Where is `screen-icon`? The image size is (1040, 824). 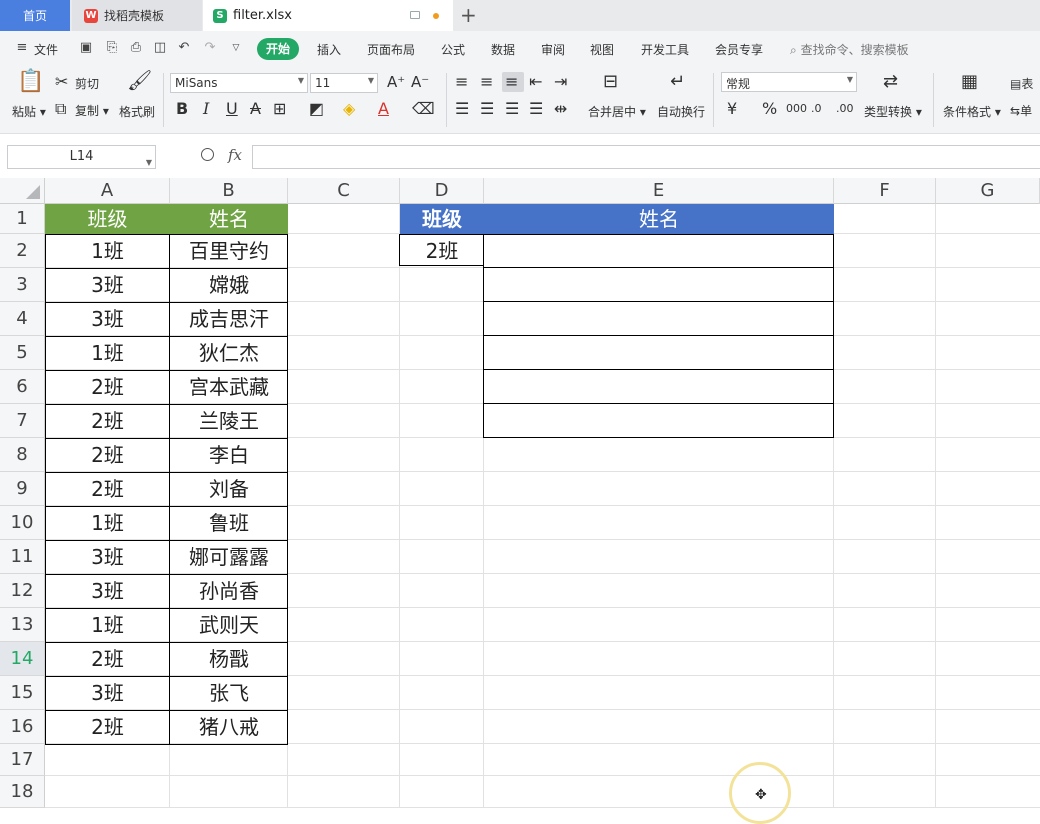 screen-icon is located at coordinates (415, 15).